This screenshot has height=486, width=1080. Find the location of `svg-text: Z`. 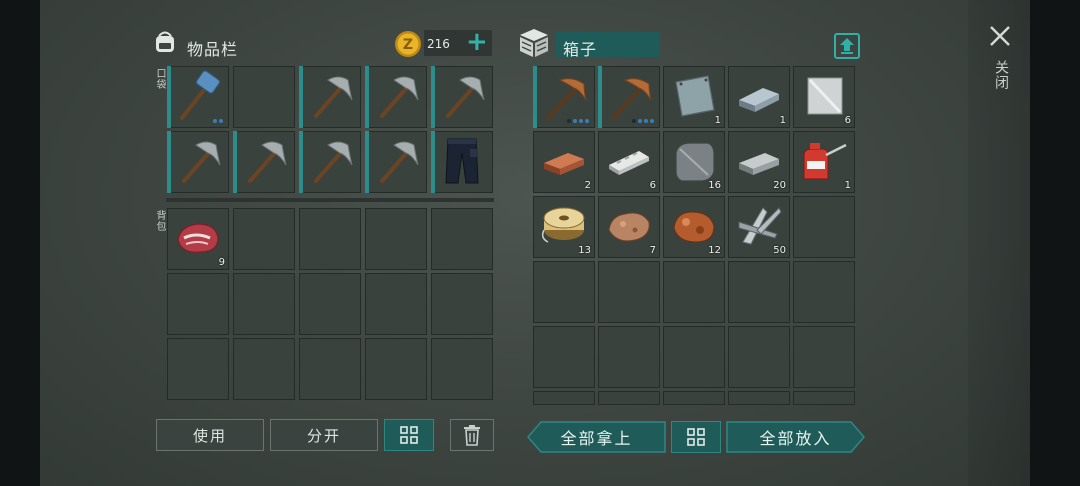

svg-text: Z is located at coordinates (408, 45).